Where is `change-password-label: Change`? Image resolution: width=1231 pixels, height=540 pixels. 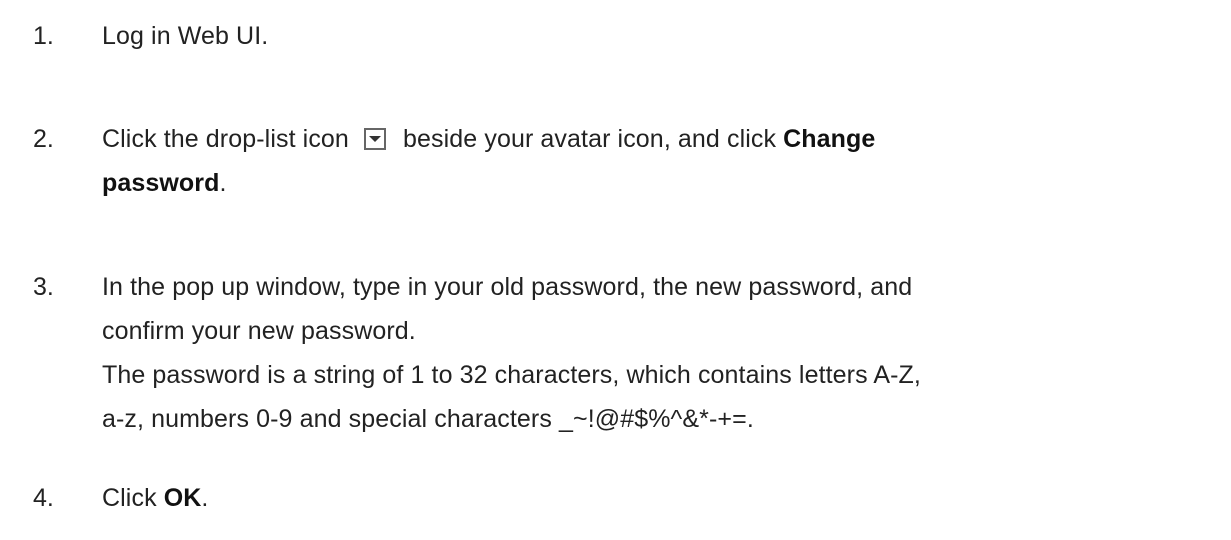
change-password-label: Change is located at coordinates (829, 139).